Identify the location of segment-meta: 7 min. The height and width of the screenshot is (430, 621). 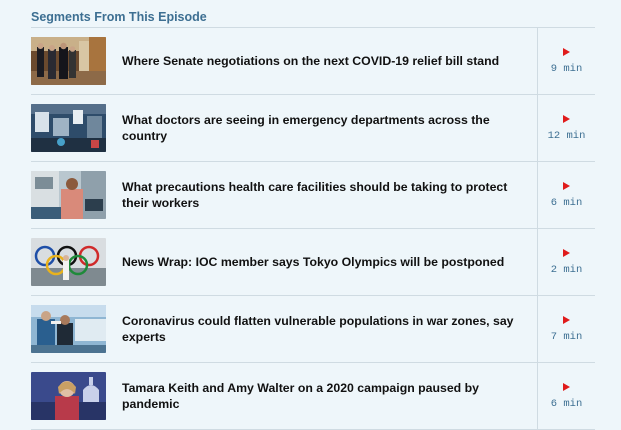
(566, 329).